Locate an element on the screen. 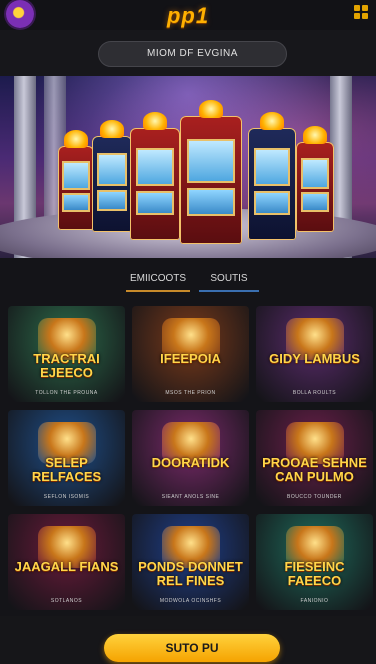  game-subtitle: BOUCCO TOUNDER is located at coordinates (314, 497).